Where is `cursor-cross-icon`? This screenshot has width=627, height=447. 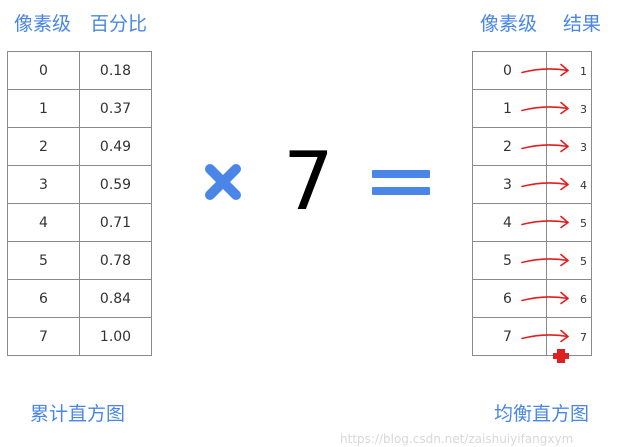 cursor-cross-icon is located at coordinates (561, 356).